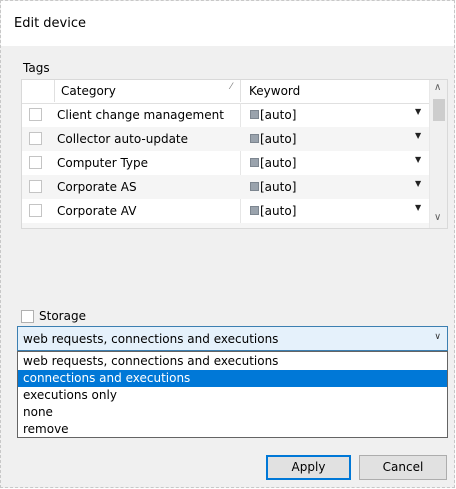 The width and height of the screenshot is (456, 489). I want to click on dropdown-option: remove, so click(232, 429).